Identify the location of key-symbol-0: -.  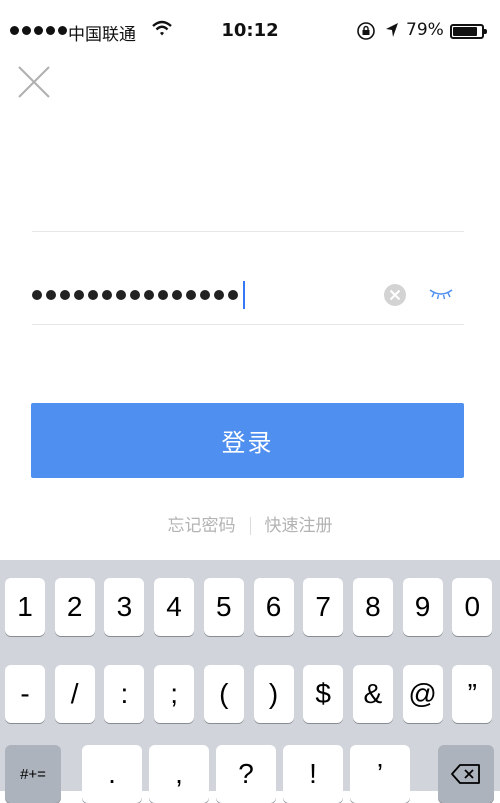
(25, 694).